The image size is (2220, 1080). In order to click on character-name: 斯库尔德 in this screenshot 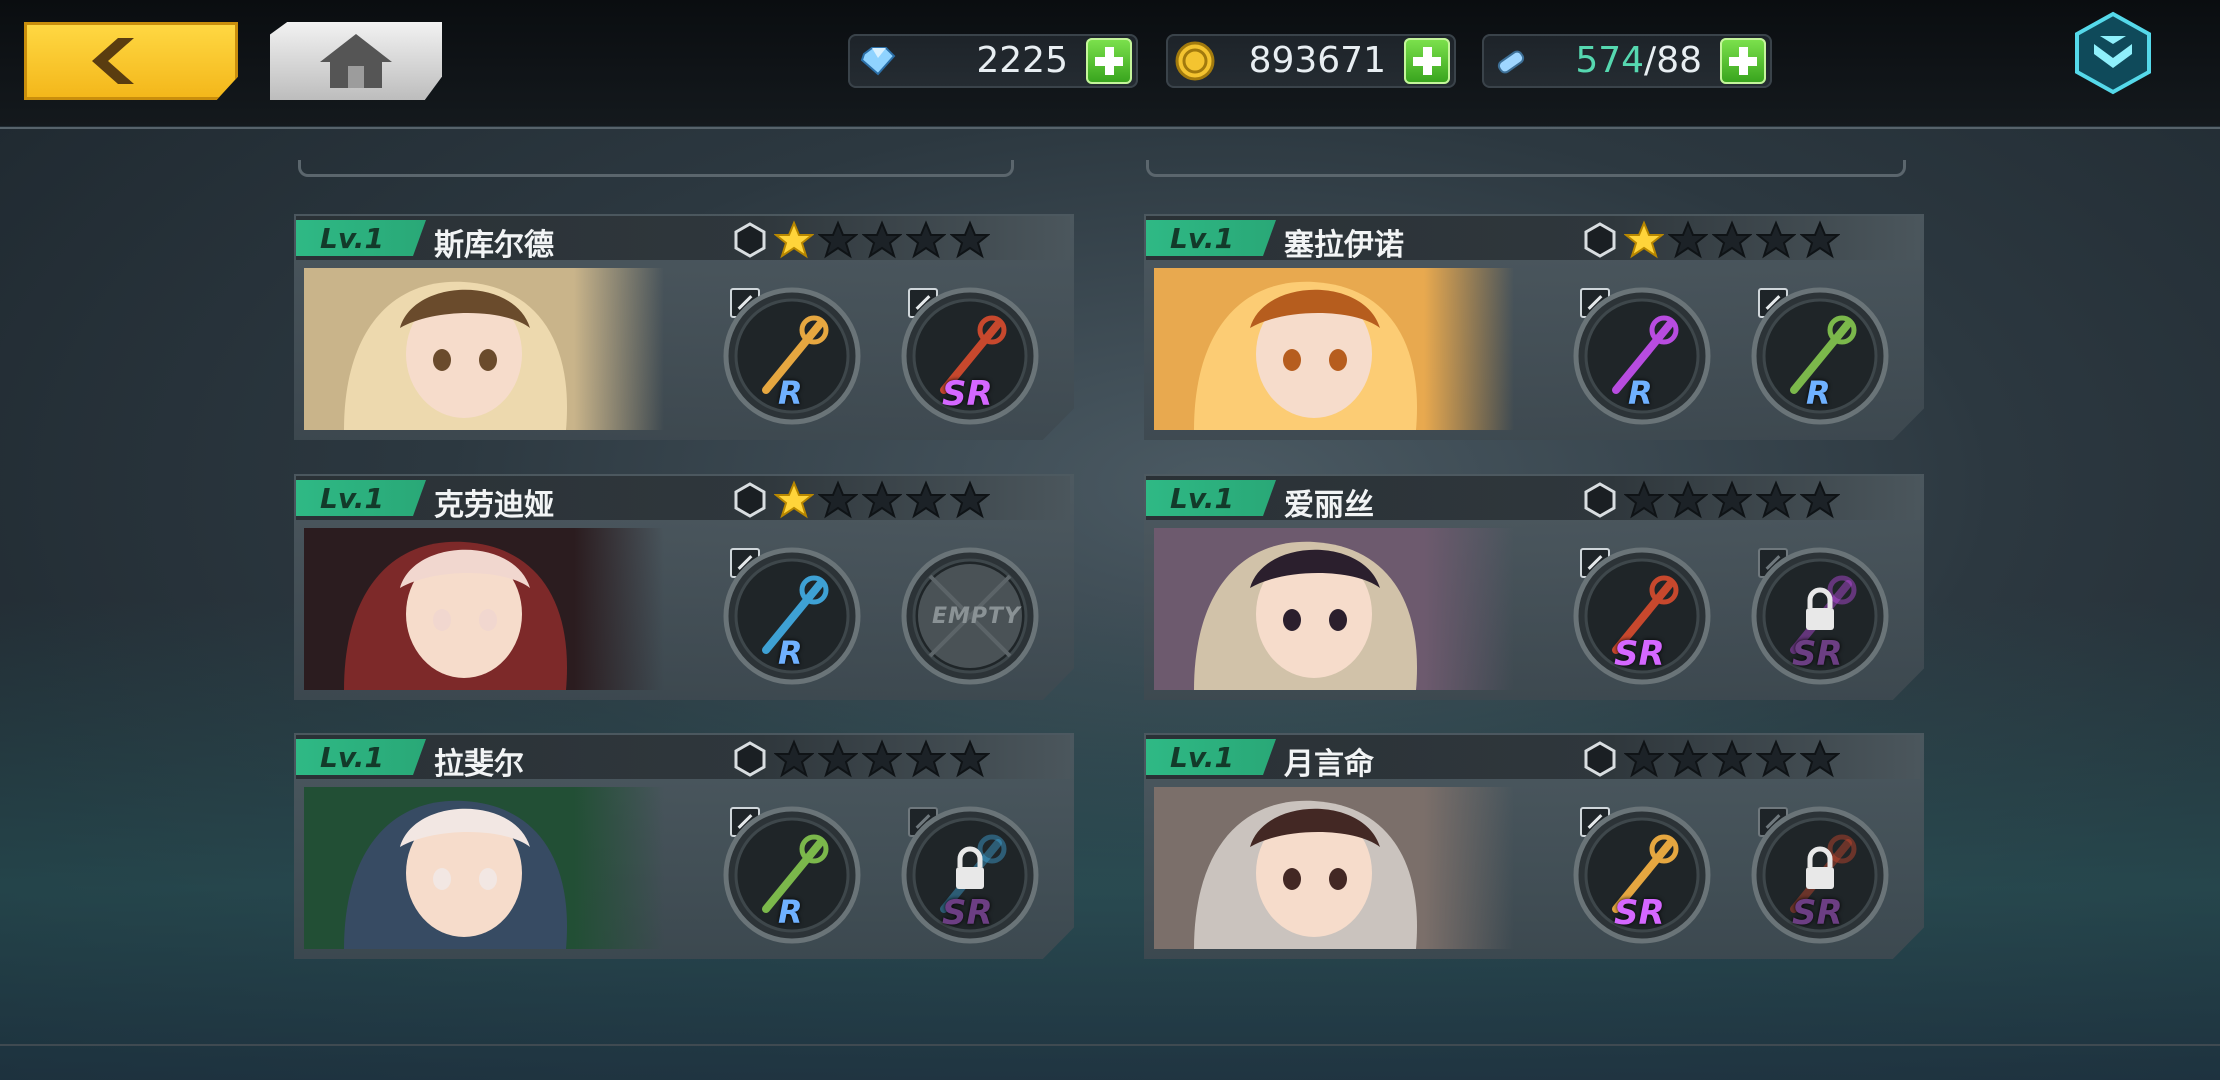, I will do `click(494, 245)`.